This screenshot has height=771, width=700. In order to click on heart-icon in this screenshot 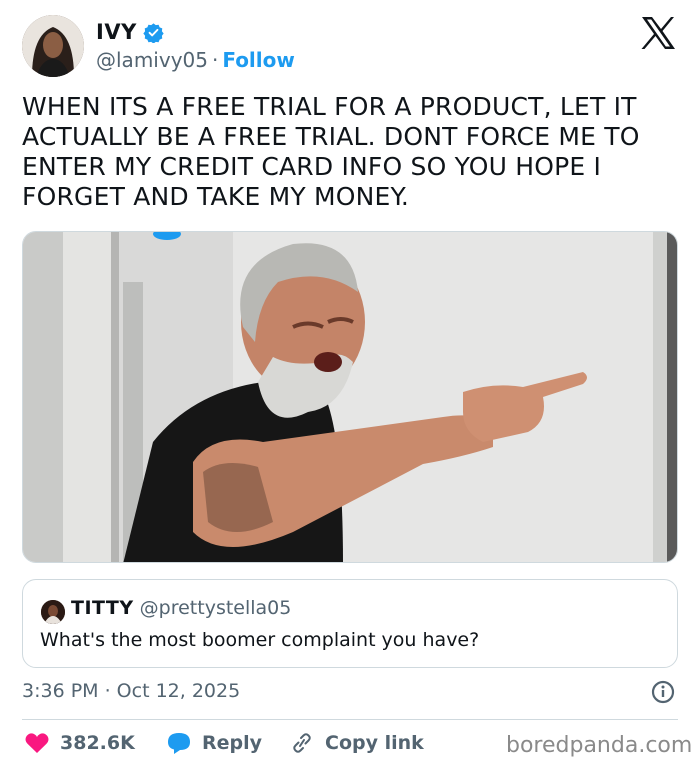, I will do `click(37, 743)`.